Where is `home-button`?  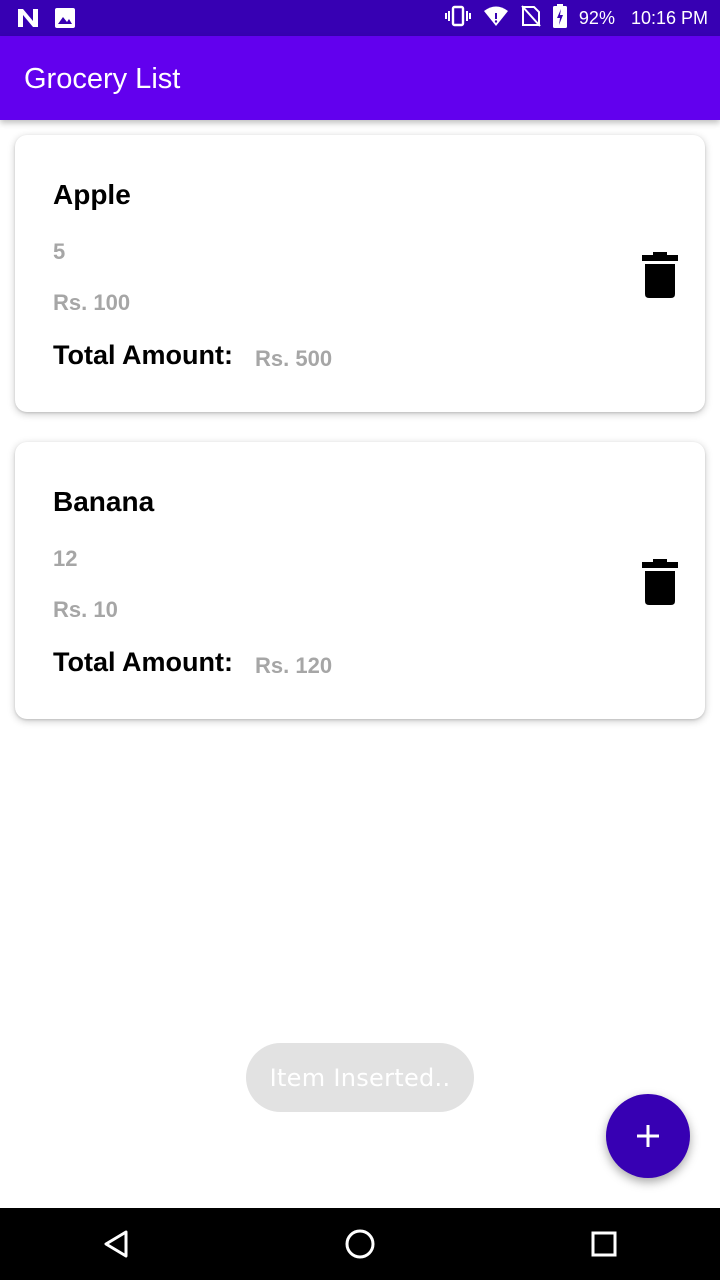
home-button is located at coordinates (360, 1244).